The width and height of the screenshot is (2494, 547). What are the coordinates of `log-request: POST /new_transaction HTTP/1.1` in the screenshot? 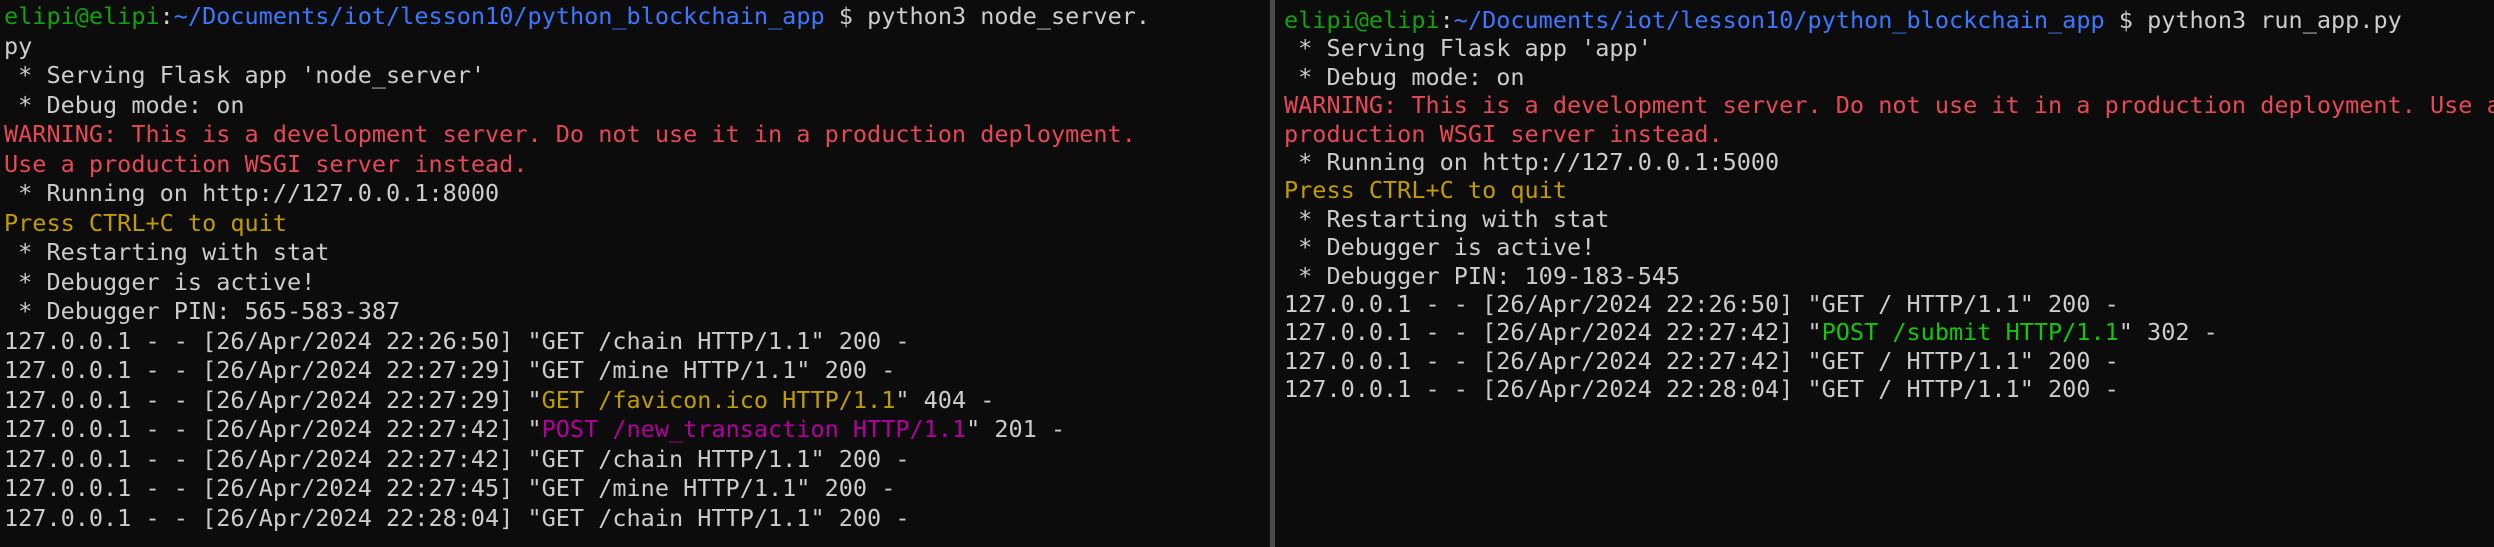 It's located at (754, 429).